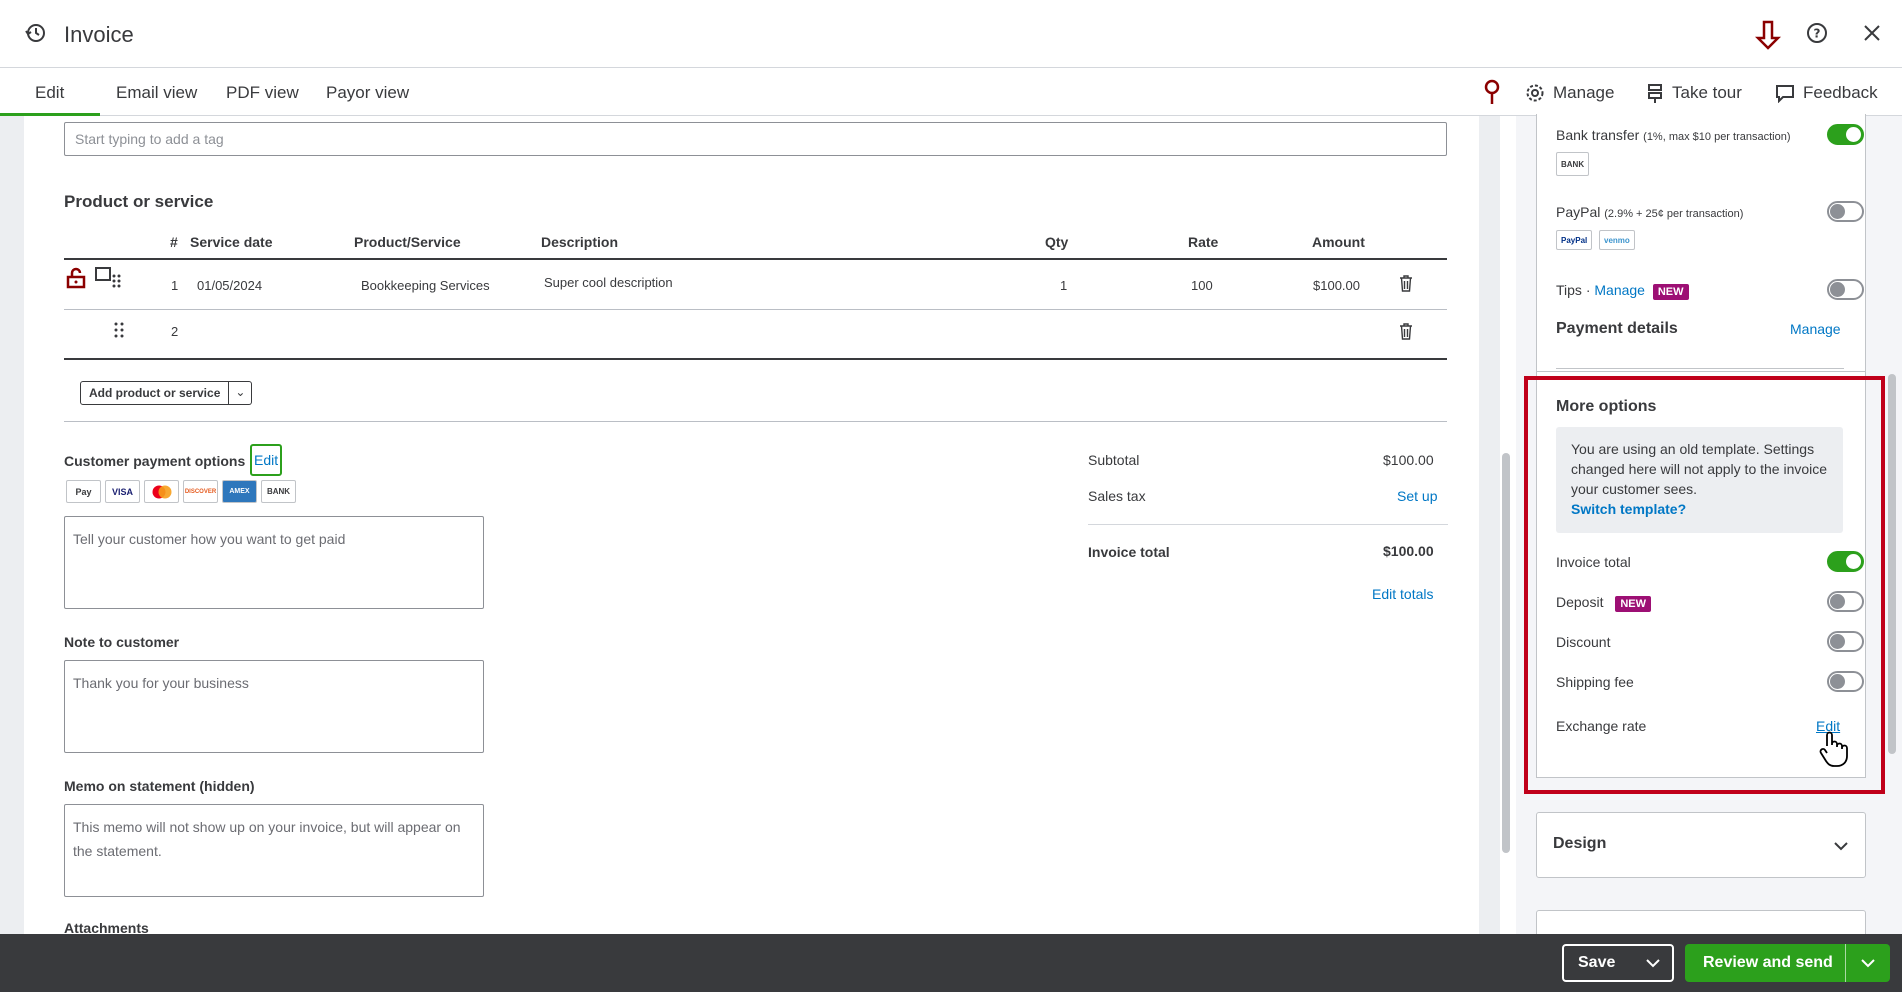 The width and height of the screenshot is (1902, 992). Describe the element at coordinates (1535, 93) in the screenshot. I see `gear-icon` at that location.